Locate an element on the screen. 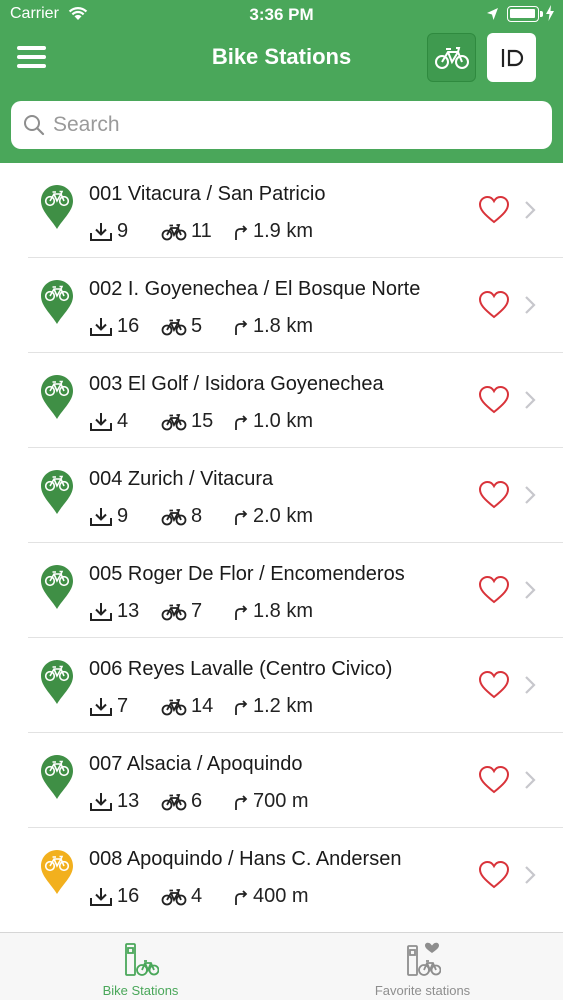 Image resolution: width=563 pixels, height=1000 pixels. station-row: 004 Zurich / Vitacura 9 8 2.0 km is located at coordinates (295, 495).